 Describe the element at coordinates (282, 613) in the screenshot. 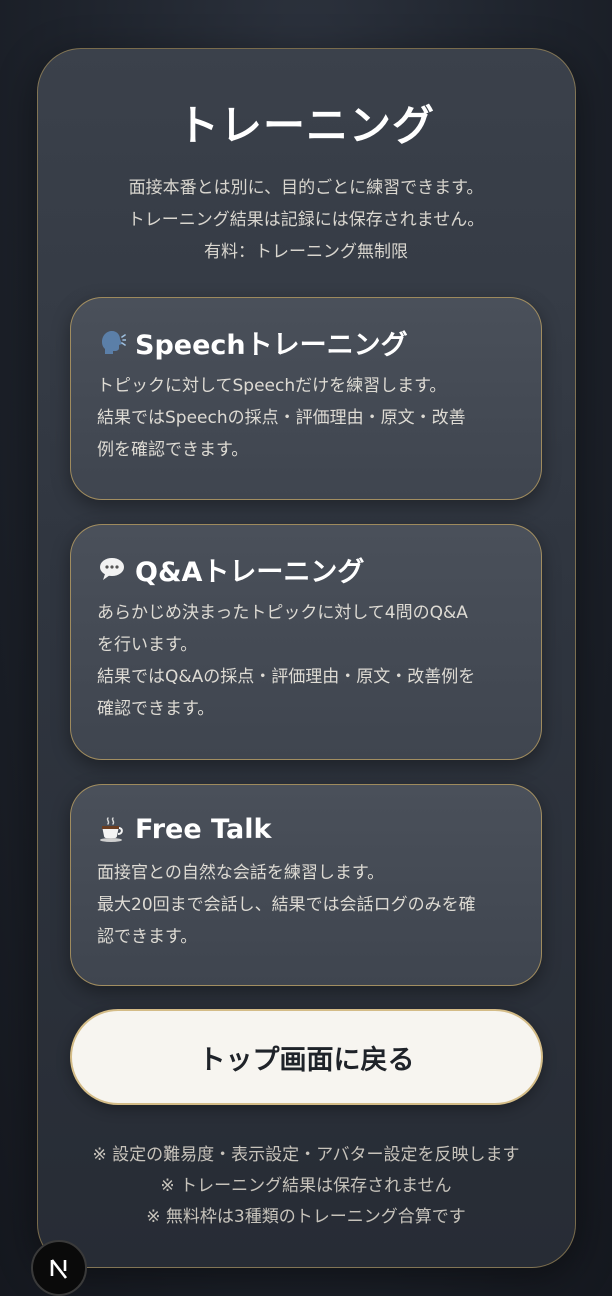

I see `card-description-line: あらかじめ決まったトピックに対して4問のQ&A` at that location.